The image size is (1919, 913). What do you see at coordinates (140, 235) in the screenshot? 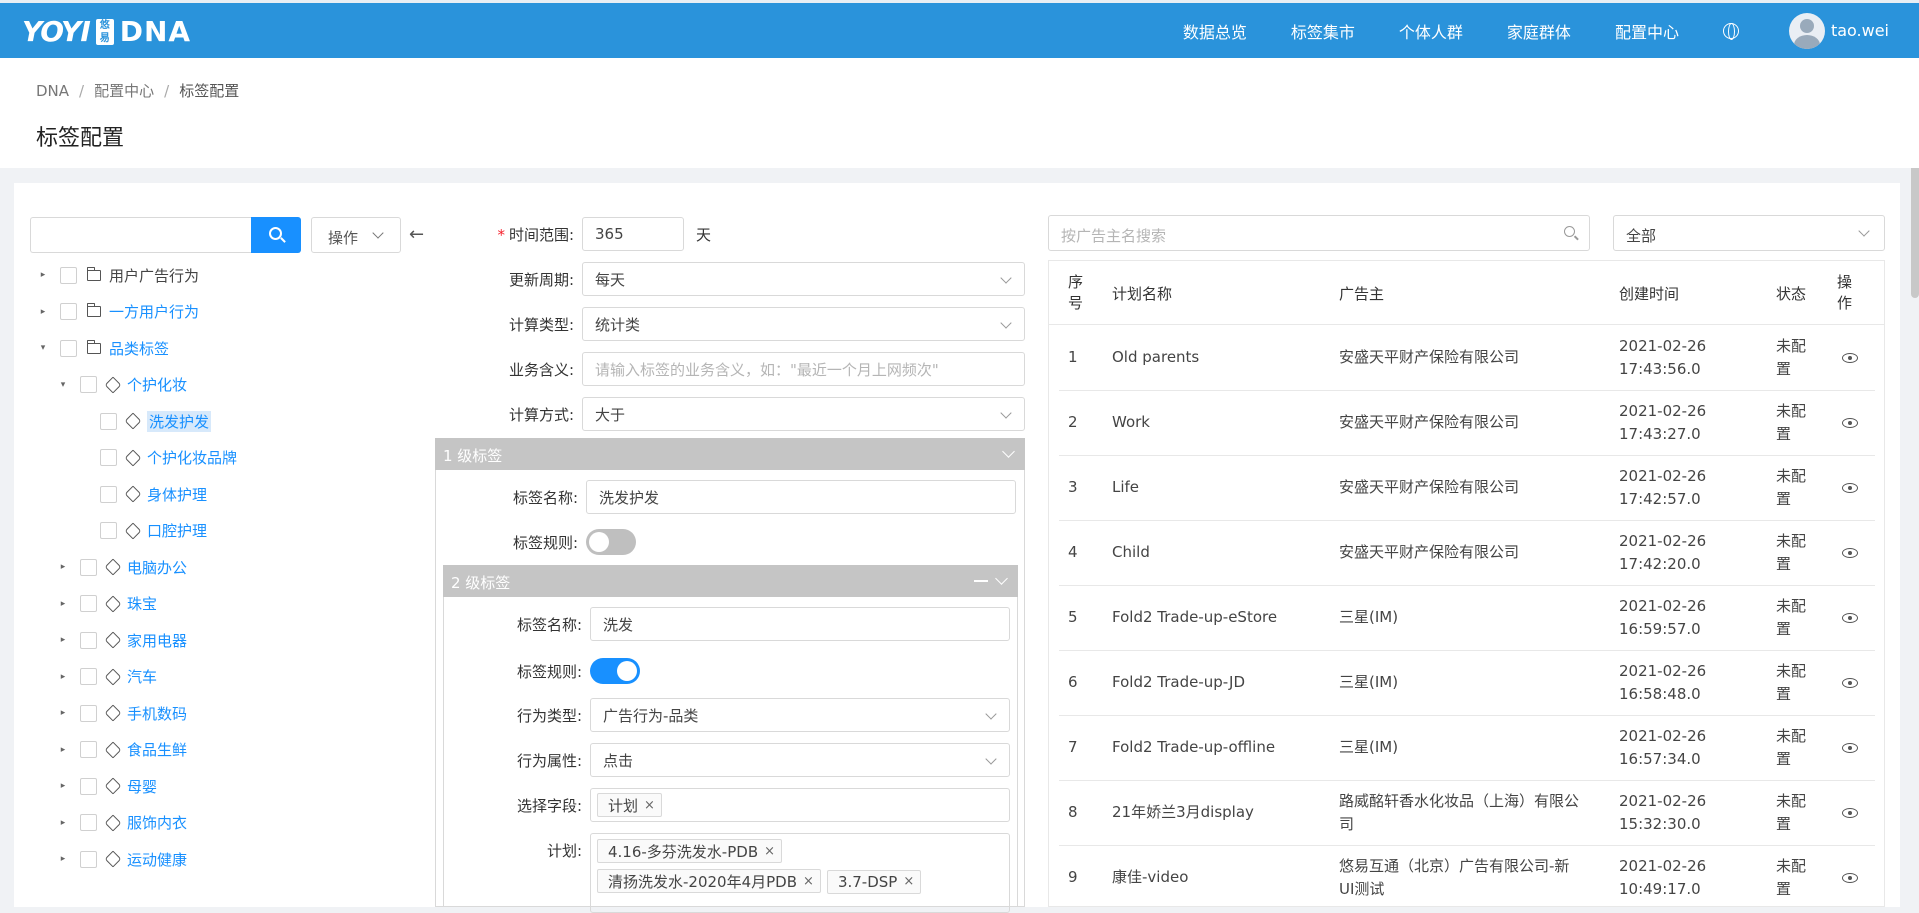
I see `tree-search-input` at bounding box center [140, 235].